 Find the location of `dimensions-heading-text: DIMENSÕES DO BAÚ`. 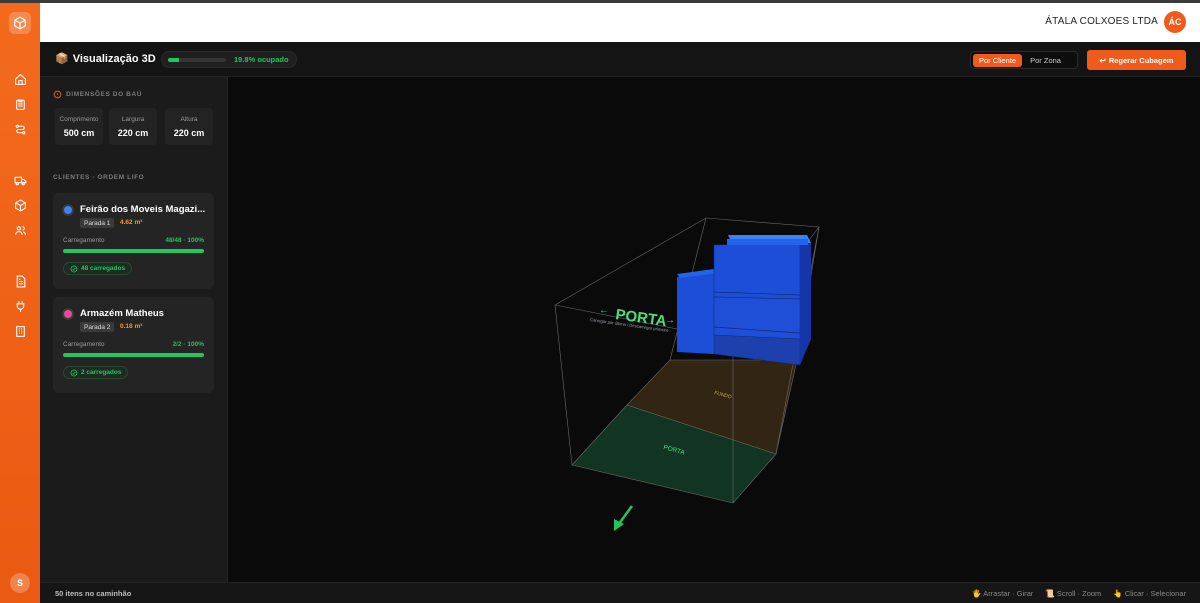

dimensions-heading-text: DIMENSÕES DO BAÚ is located at coordinates (104, 94).